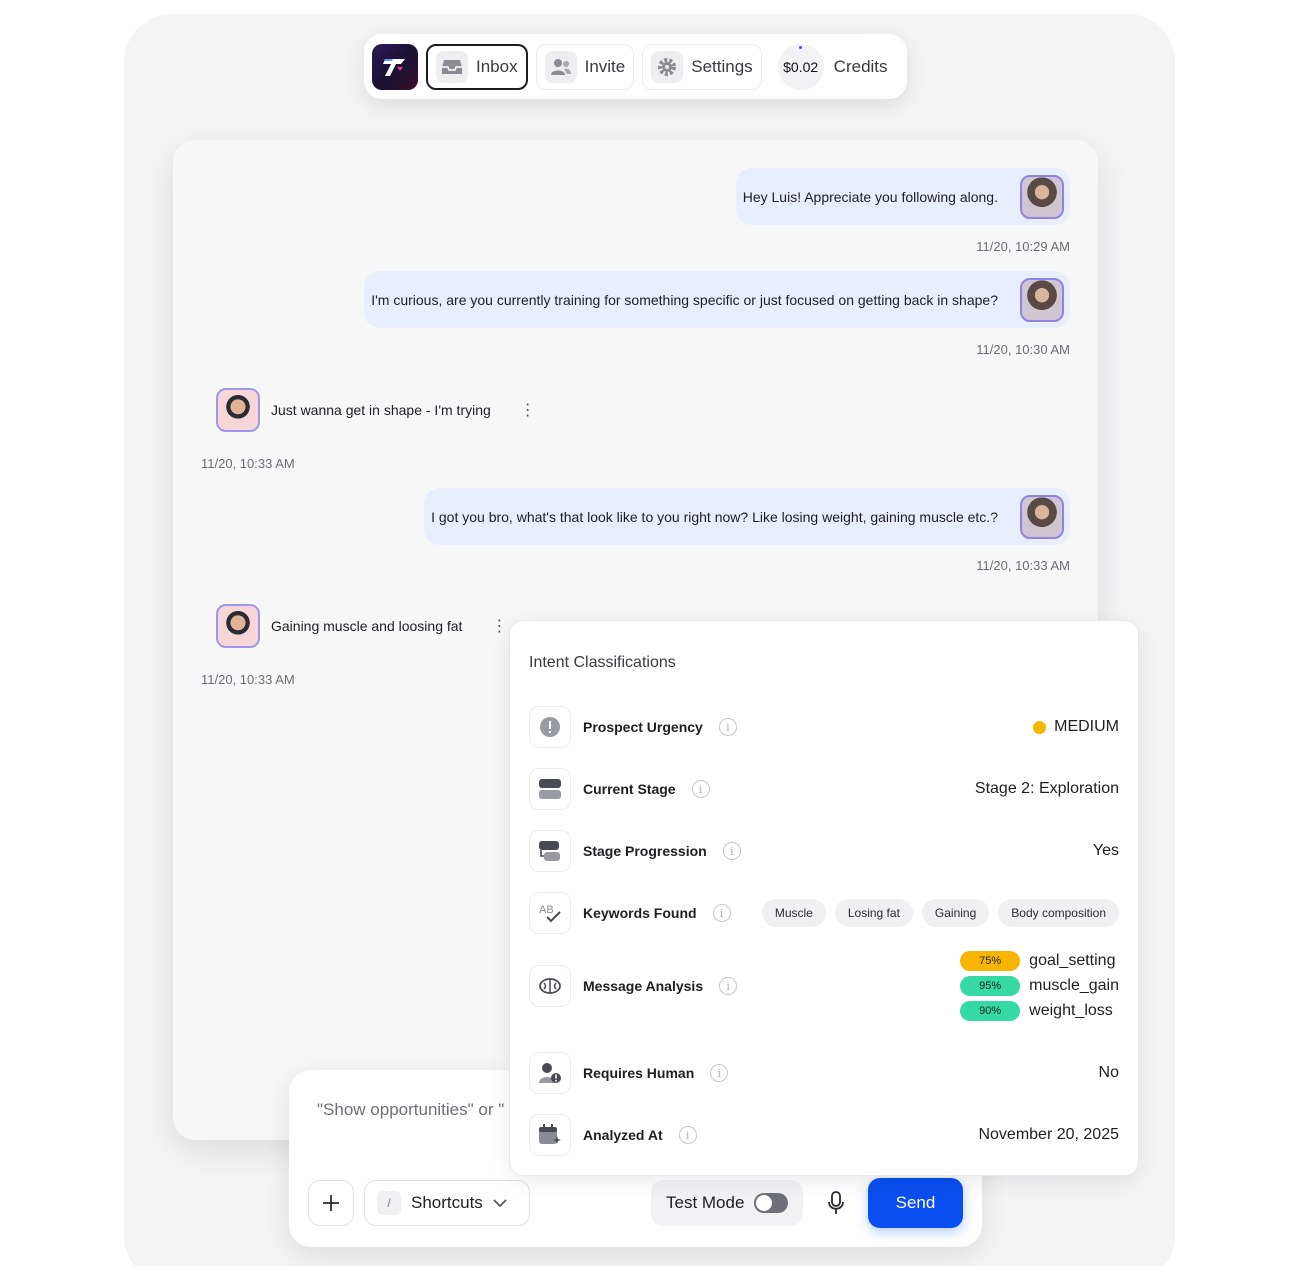  I want to click on urgency-value: MEDIUM, so click(1076, 727).